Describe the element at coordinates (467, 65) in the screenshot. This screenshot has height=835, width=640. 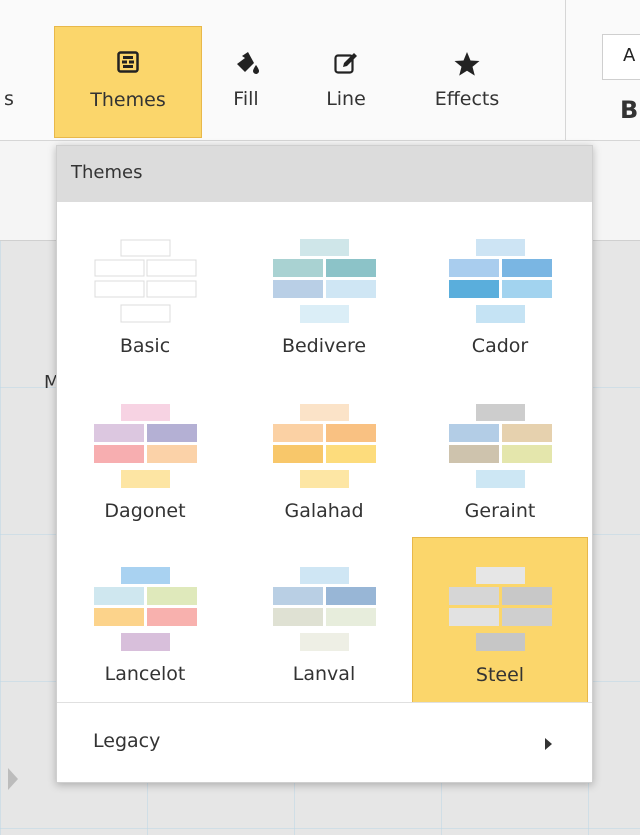
I see `star-icon` at that location.